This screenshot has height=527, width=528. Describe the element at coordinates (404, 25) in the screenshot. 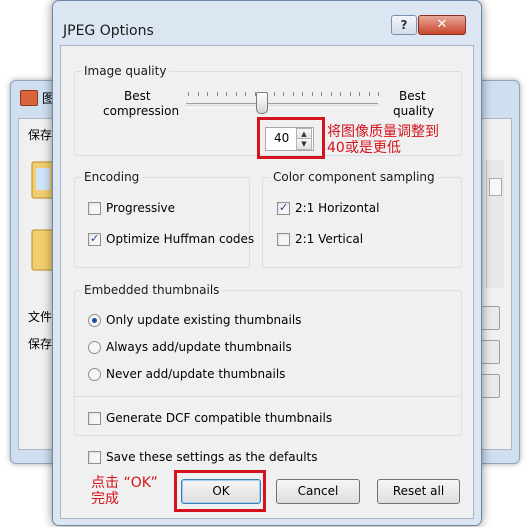

I see `help-button: ?` at that location.